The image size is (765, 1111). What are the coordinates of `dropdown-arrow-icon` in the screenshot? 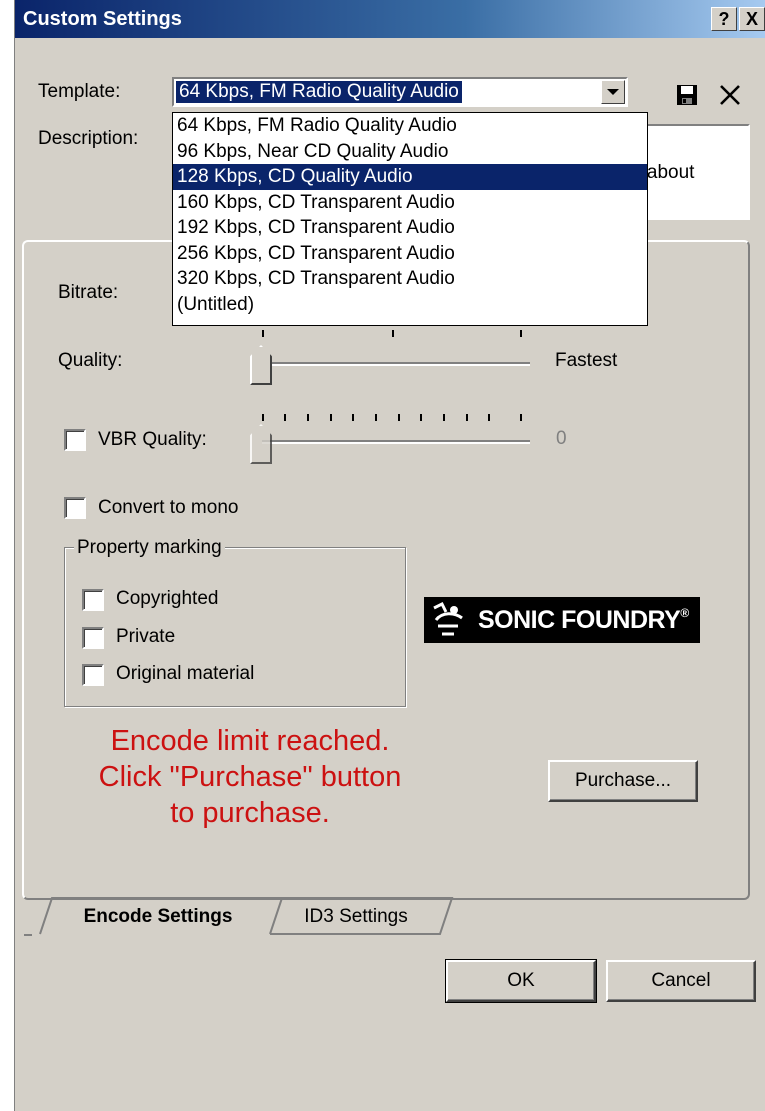 It's located at (613, 92).